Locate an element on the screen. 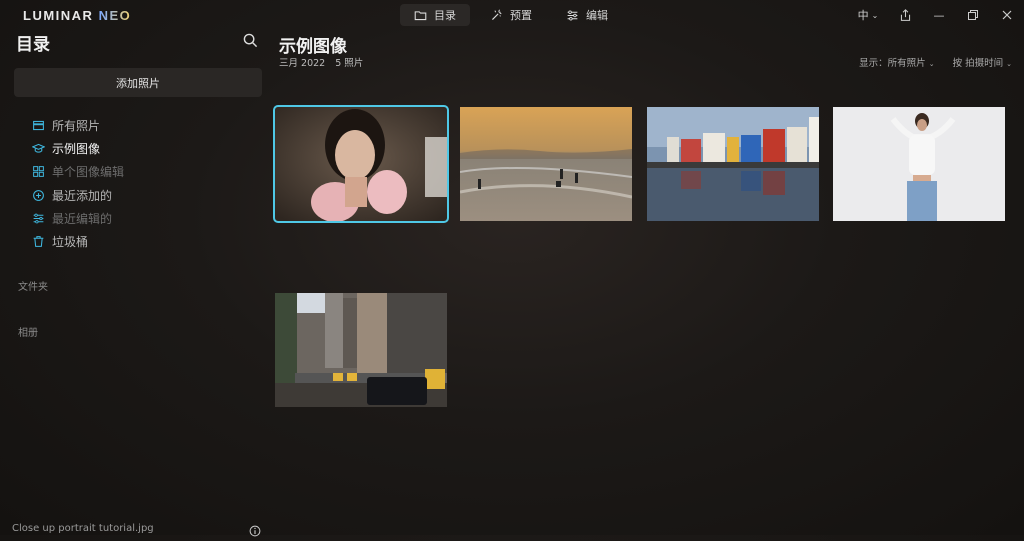 The height and width of the screenshot is (541, 1024). sidebar-title: 目录 is located at coordinates (33, 45).